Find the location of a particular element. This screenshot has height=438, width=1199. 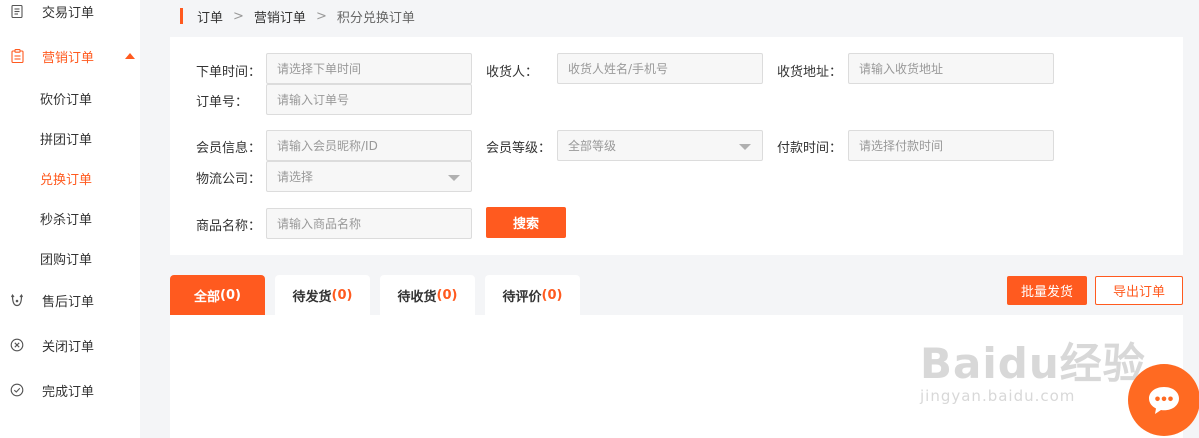

check-circle-icon is located at coordinates (17, 390).